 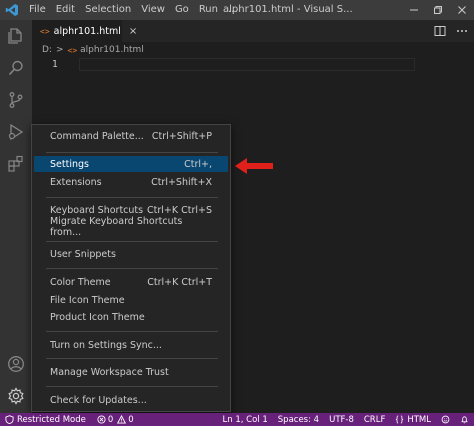 I want to click on split-editor-icon, so click(x=440, y=31).